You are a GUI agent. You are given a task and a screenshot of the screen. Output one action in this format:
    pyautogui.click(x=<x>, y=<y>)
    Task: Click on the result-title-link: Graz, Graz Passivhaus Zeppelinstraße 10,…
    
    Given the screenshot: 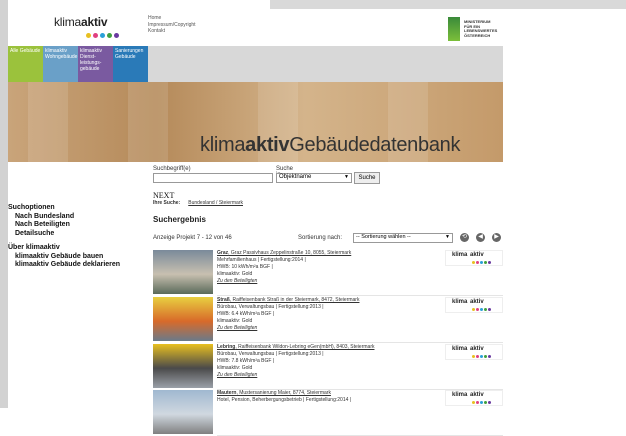 What is the action you would take?
    pyautogui.click(x=322, y=253)
    